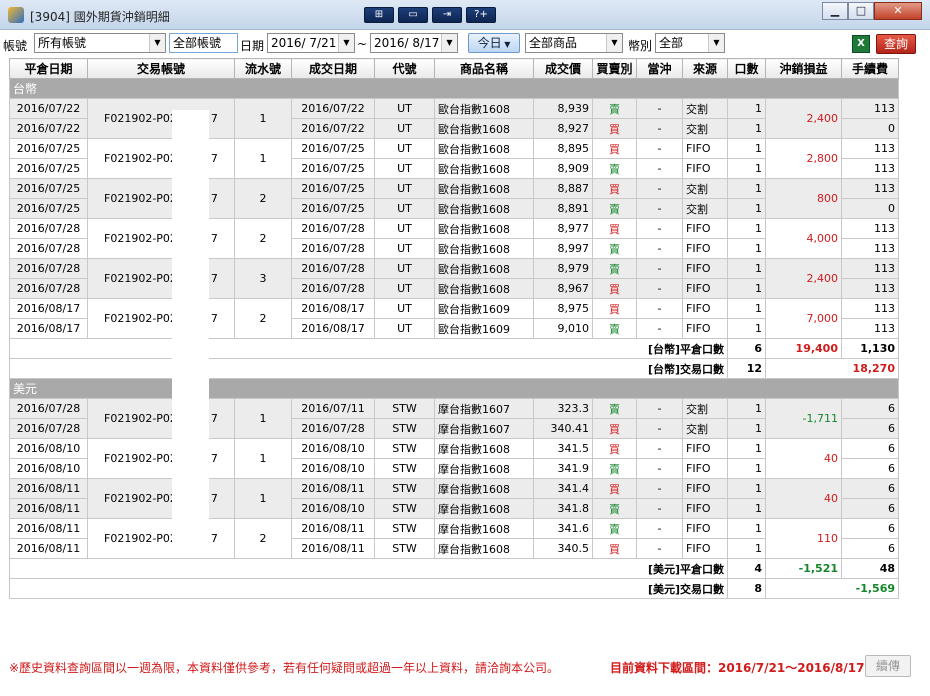  What do you see at coordinates (484, 68) in the screenshot?
I see `column-header: 商品名稱` at bounding box center [484, 68].